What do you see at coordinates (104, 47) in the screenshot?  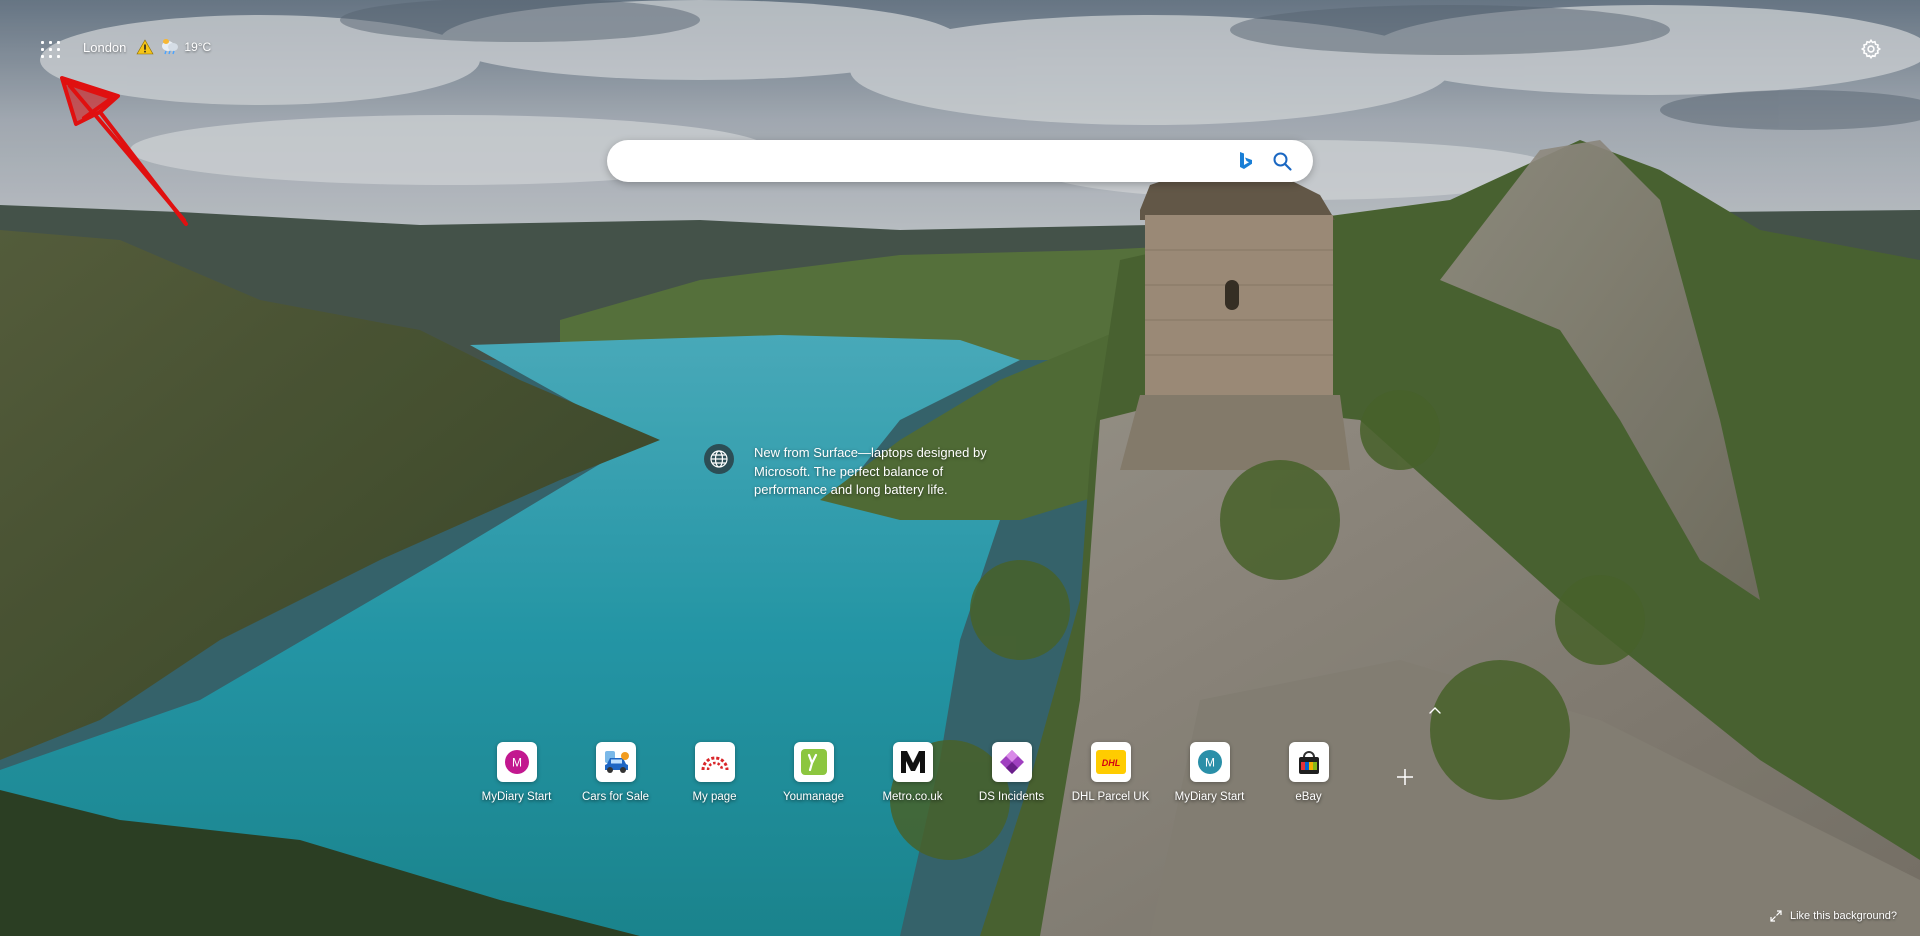 I see `weather-city: London` at bounding box center [104, 47].